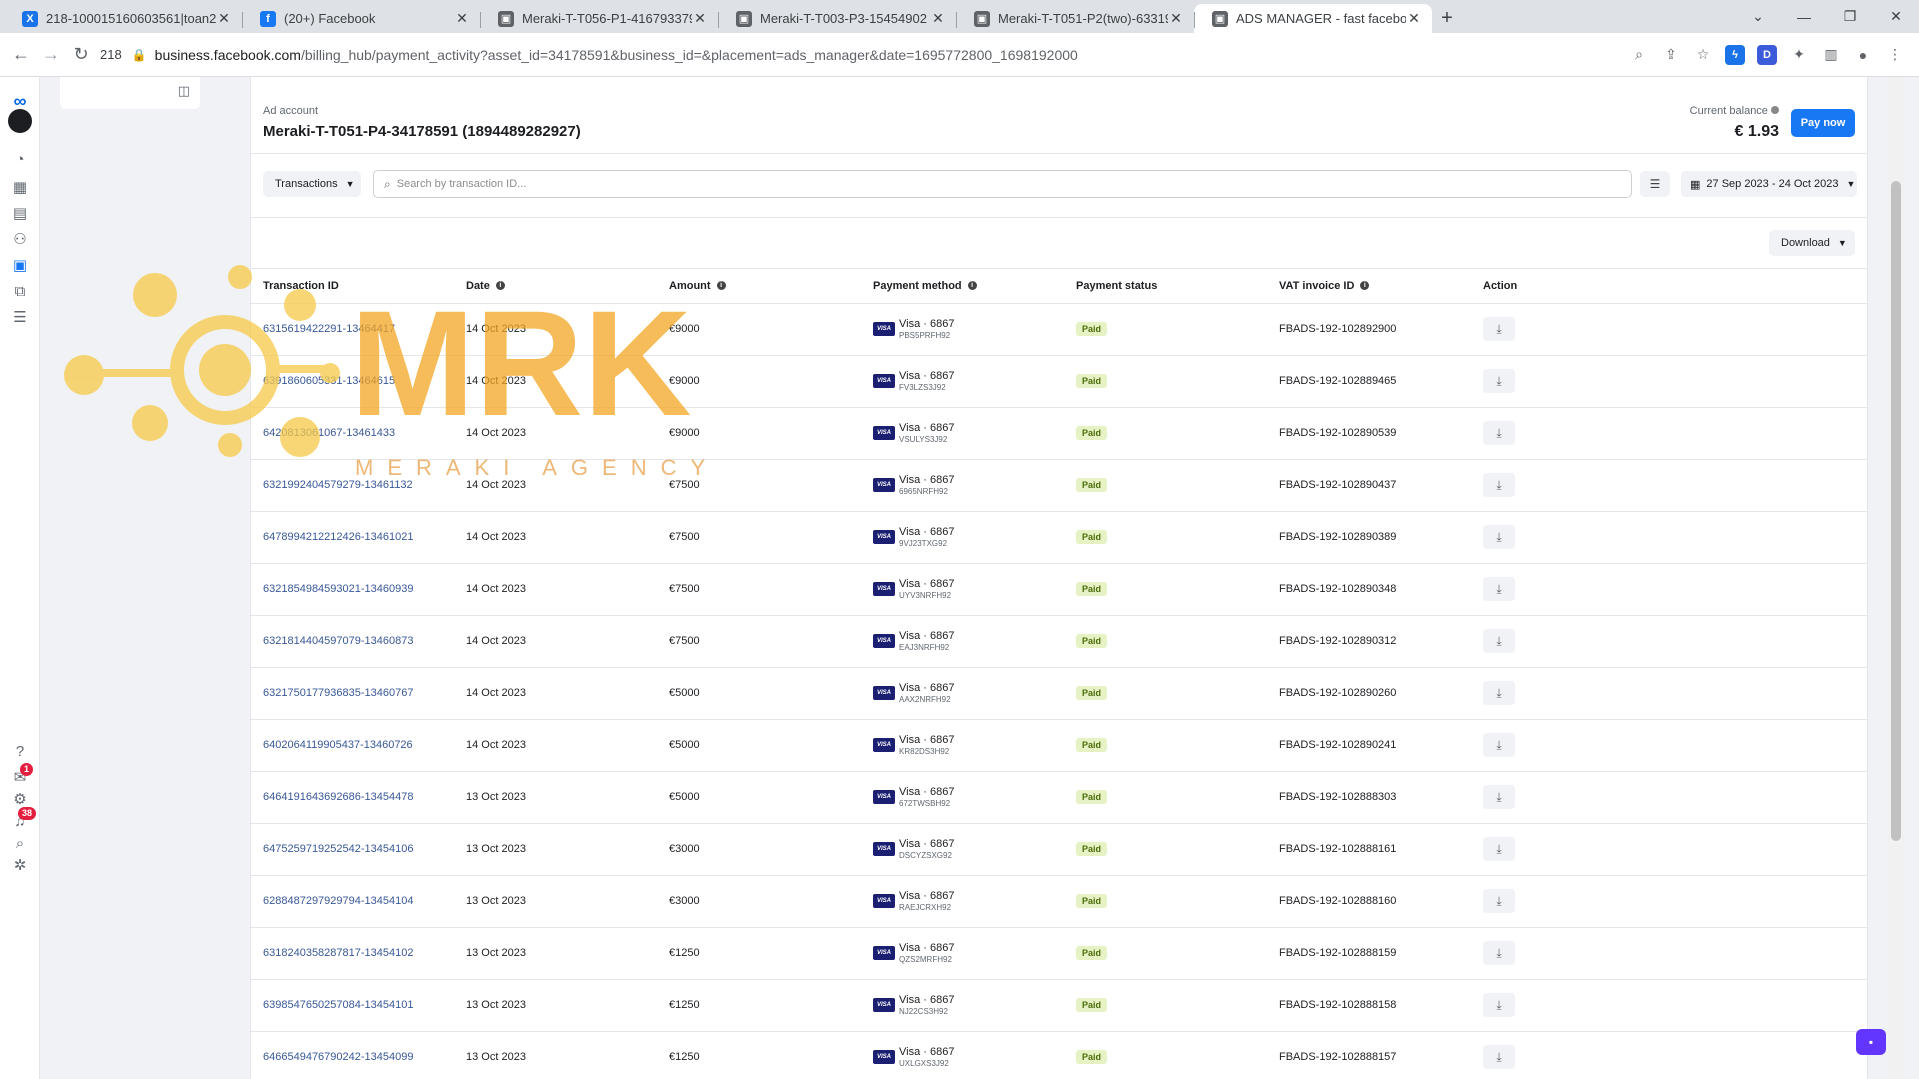 This screenshot has width=1919, height=1079. I want to click on browser-tab: ▣ ADS MANAGER - fast facebook ✕, so click(1313, 18).